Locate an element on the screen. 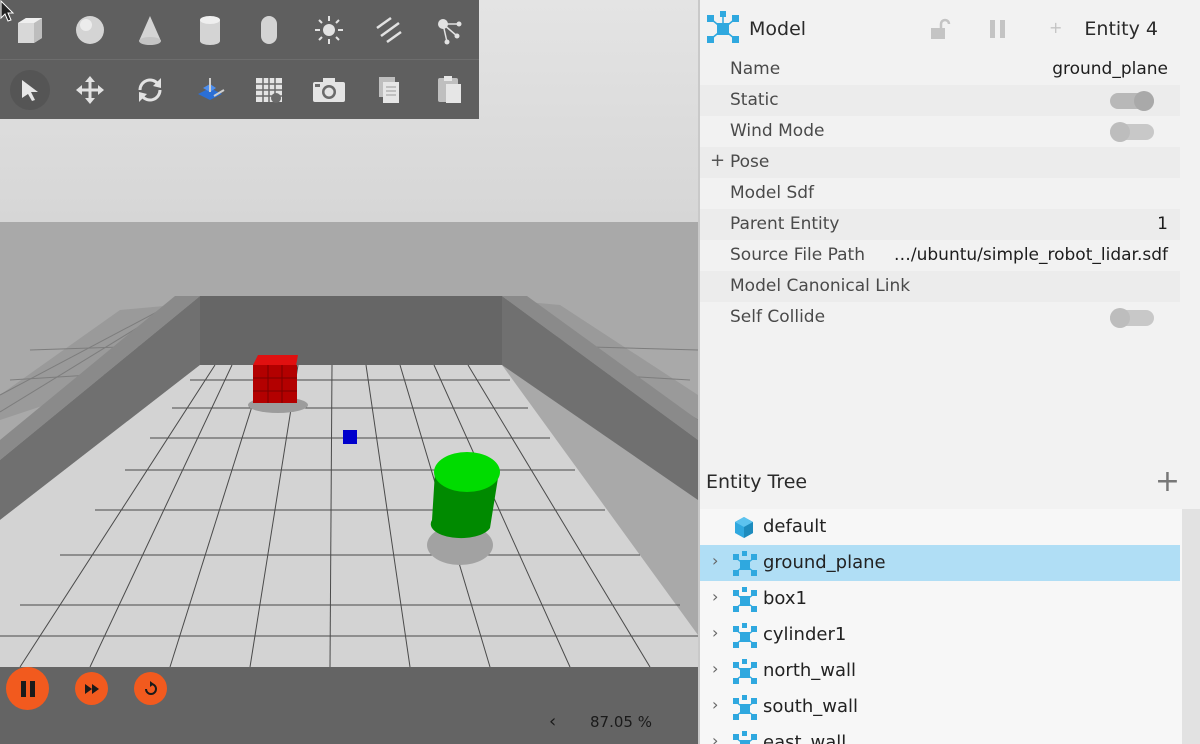  paste-icon is located at coordinates (450, 89).